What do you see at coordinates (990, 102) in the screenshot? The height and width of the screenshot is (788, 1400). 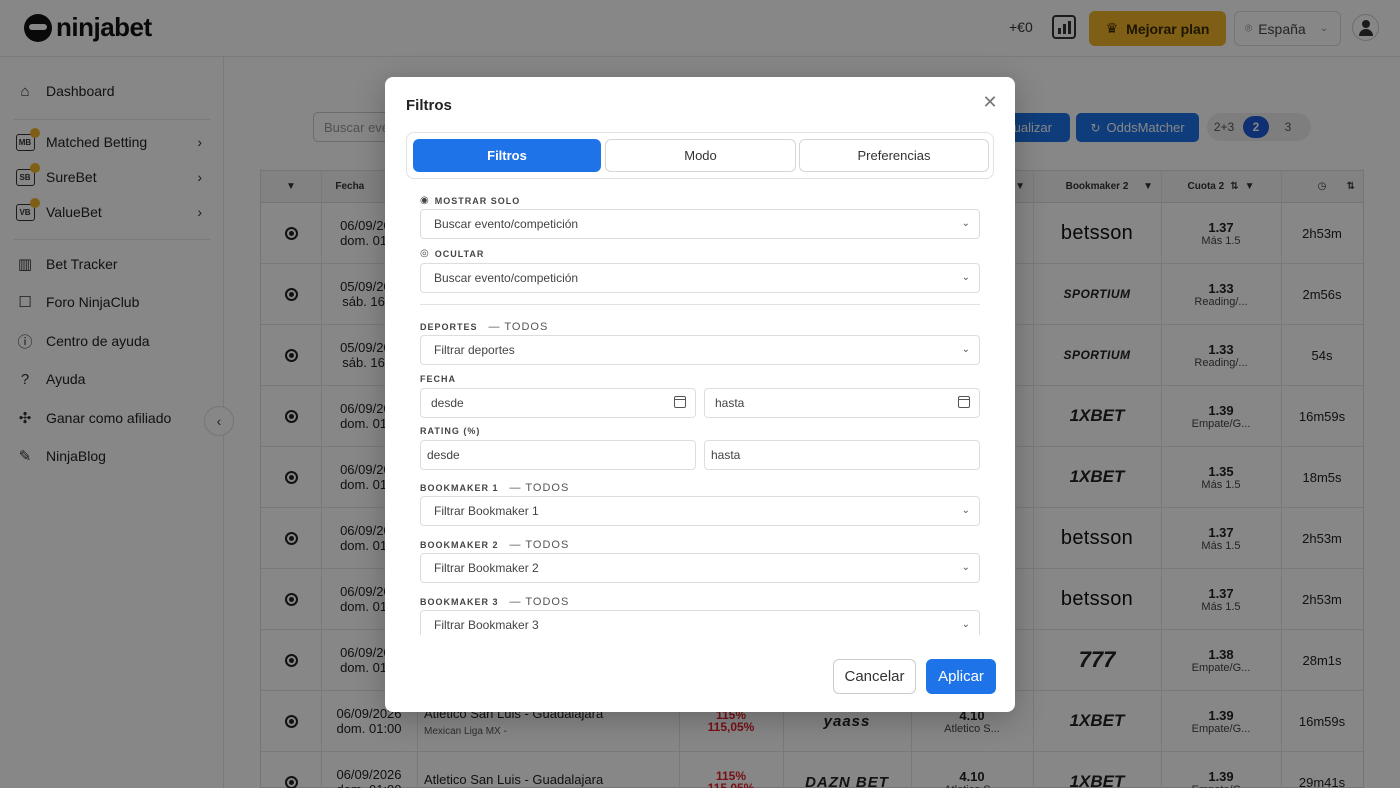 I see `close-icon: ✕` at bounding box center [990, 102].